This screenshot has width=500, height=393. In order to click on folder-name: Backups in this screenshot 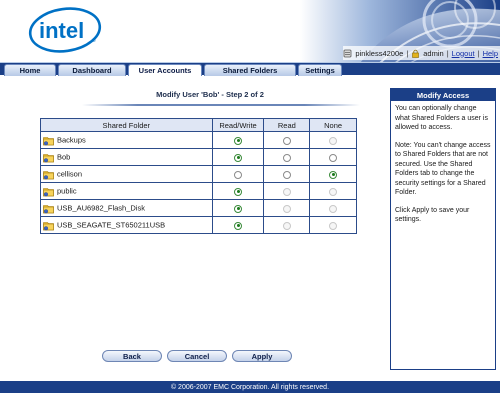, I will do `click(71, 139)`.